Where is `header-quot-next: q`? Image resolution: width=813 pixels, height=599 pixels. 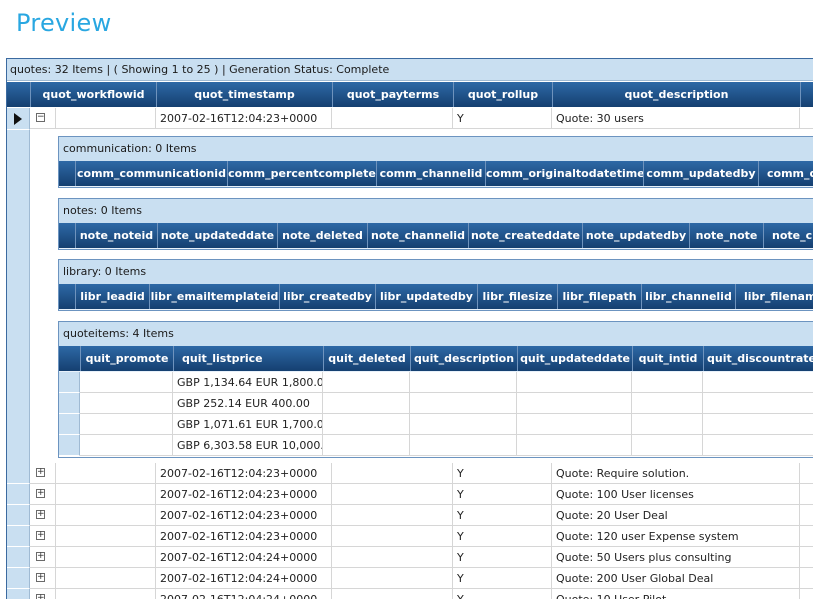
header-quot-next: q is located at coordinates (806, 94).